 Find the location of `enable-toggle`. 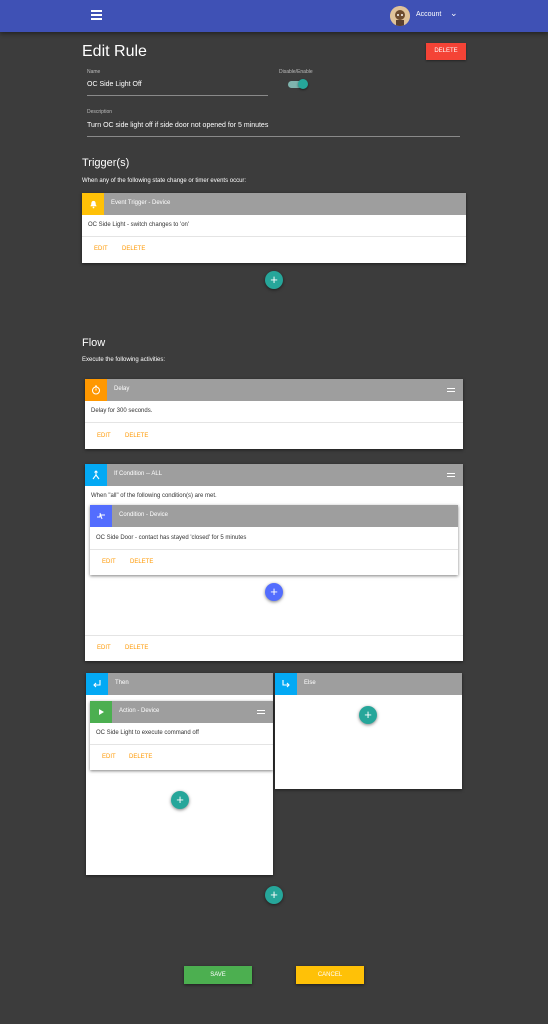

enable-toggle is located at coordinates (303, 84).